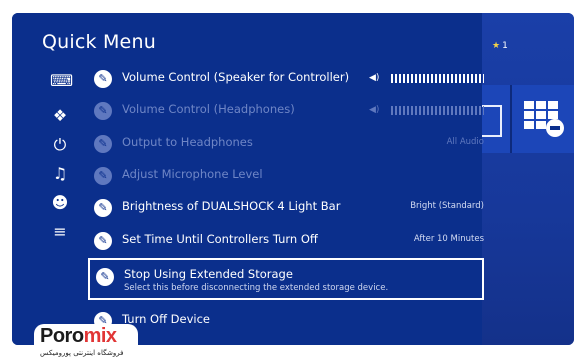 The height and width of the screenshot is (364, 581). I want to click on home-screen-background, so click(528, 179).